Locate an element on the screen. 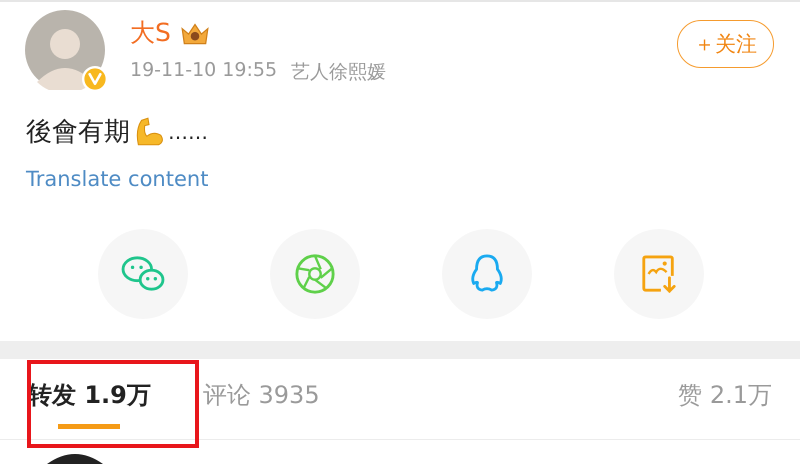 This screenshot has width=800, height=464. post-time: 19-11-10 19:55 is located at coordinates (204, 71).